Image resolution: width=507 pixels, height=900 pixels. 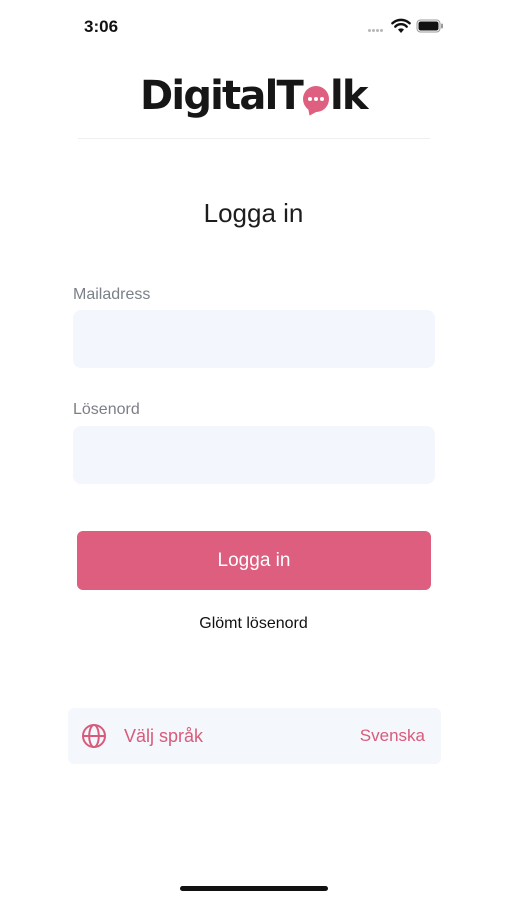 I want to click on battery-icon, so click(x=429, y=26).